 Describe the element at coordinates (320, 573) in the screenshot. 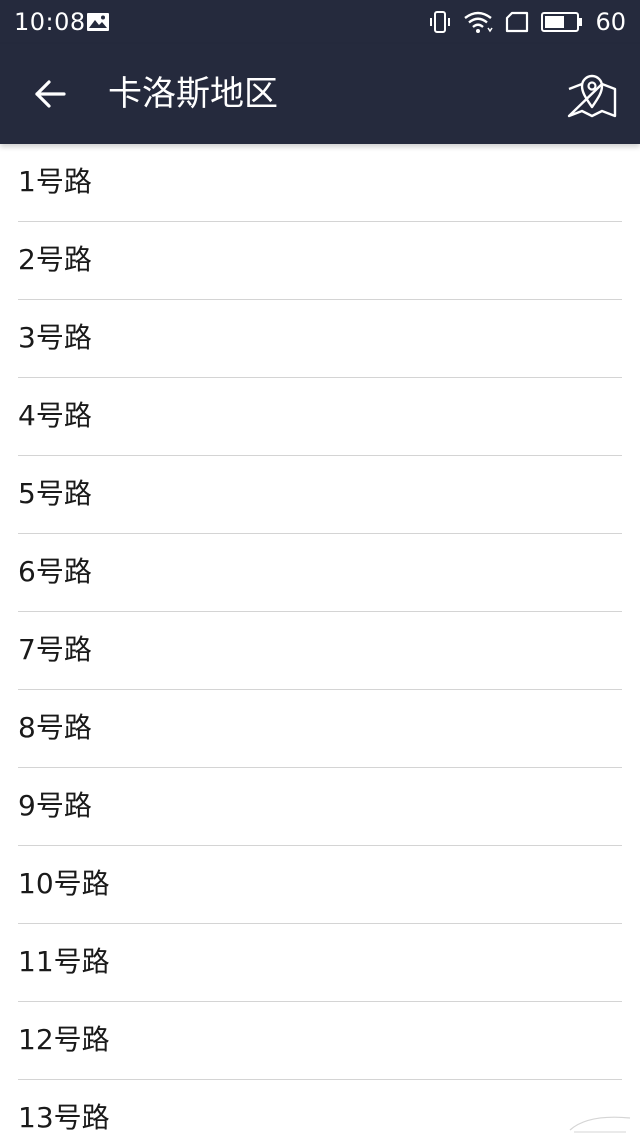

I see `list-item: 6号路` at that location.